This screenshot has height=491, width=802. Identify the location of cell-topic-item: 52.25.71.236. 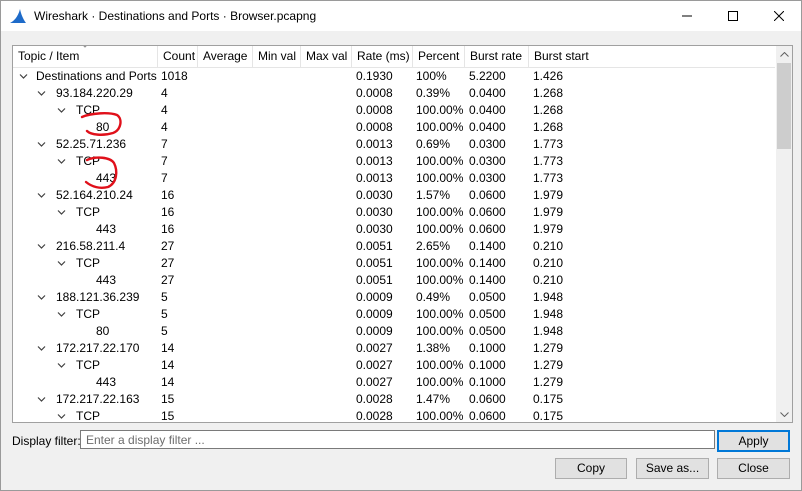
(91, 144).